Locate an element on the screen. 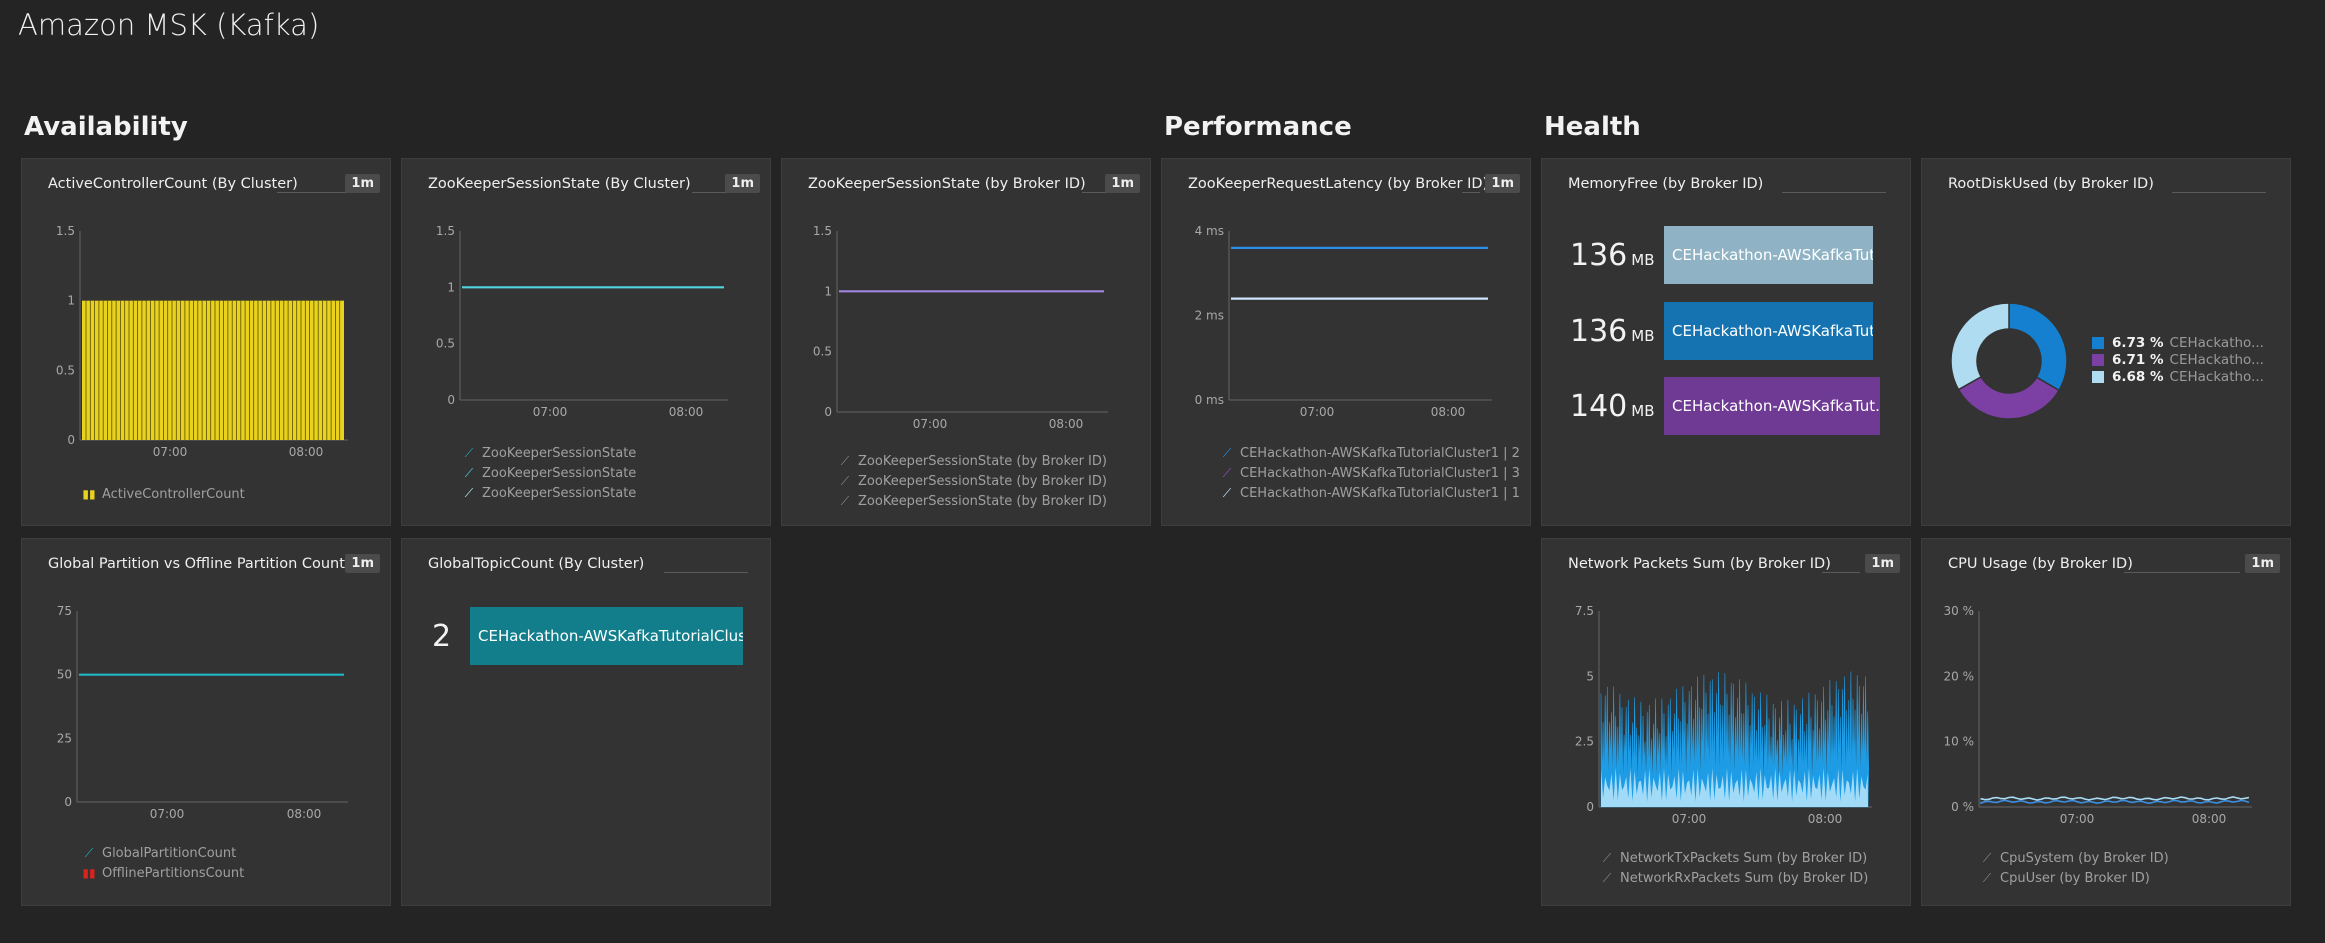 The height and width of the screenshot is (943, 2325). legend-item: ⟋ NetworkRxPackets Sum (by Broker ID) is located at coordinates (1734, 878).